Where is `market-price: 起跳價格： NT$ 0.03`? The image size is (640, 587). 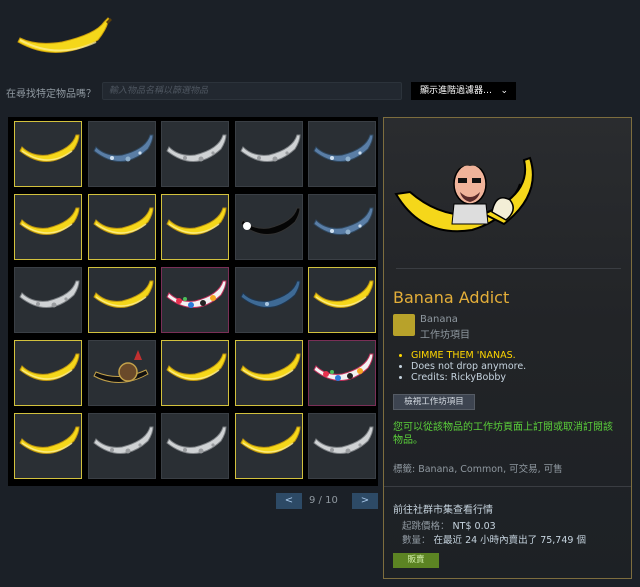
market-price: 起跳價格： NT$ 0.03 is located at coordinates (449, 525).